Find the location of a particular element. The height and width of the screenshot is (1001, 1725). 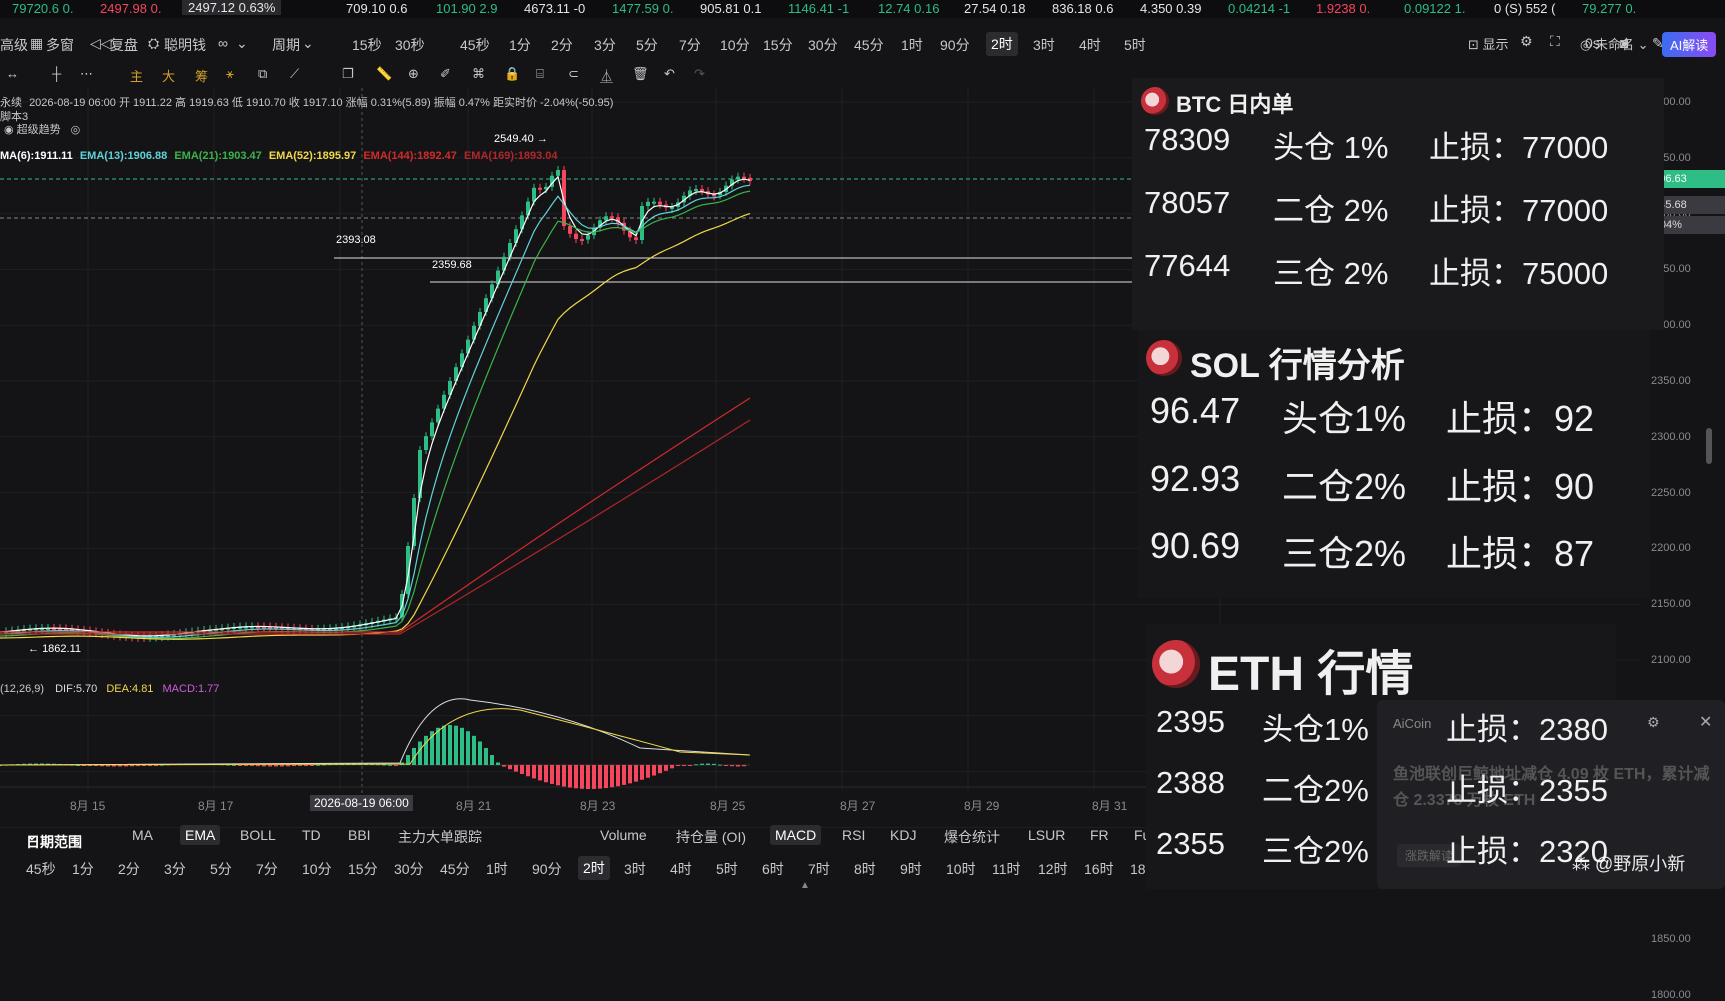

interval-45秒: 45秒 is located at coordinates (475, 45).